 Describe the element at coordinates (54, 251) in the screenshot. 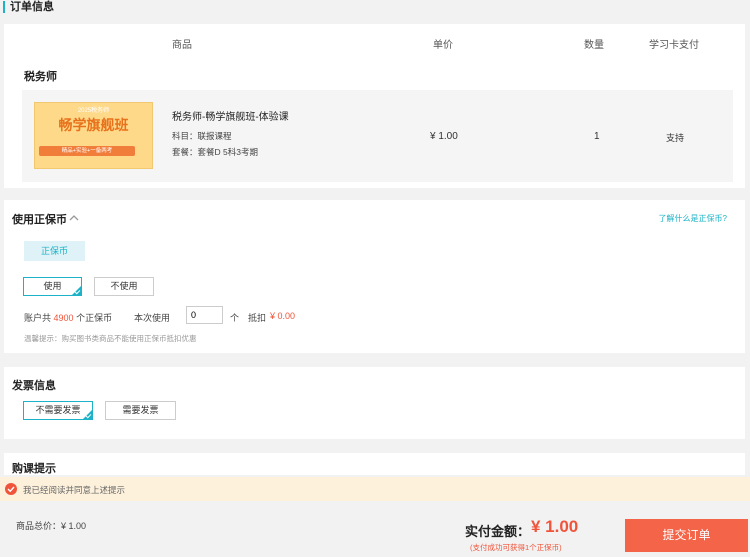

I see `coins-tag: 正保币` at that location.